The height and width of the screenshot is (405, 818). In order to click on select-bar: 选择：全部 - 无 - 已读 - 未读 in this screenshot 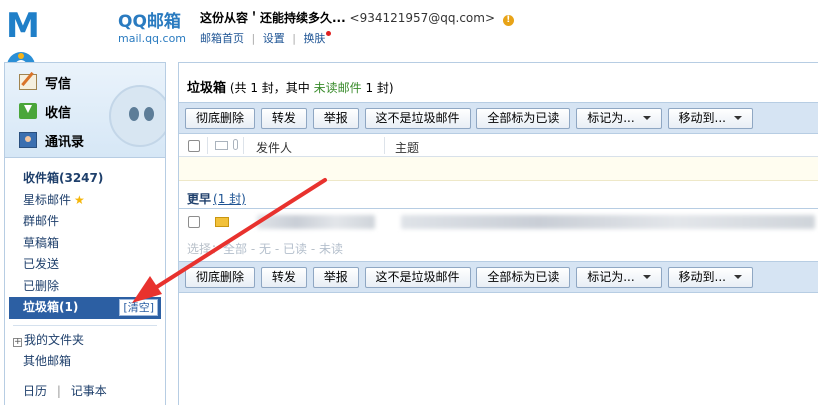, I will do `click(265, 248)`.